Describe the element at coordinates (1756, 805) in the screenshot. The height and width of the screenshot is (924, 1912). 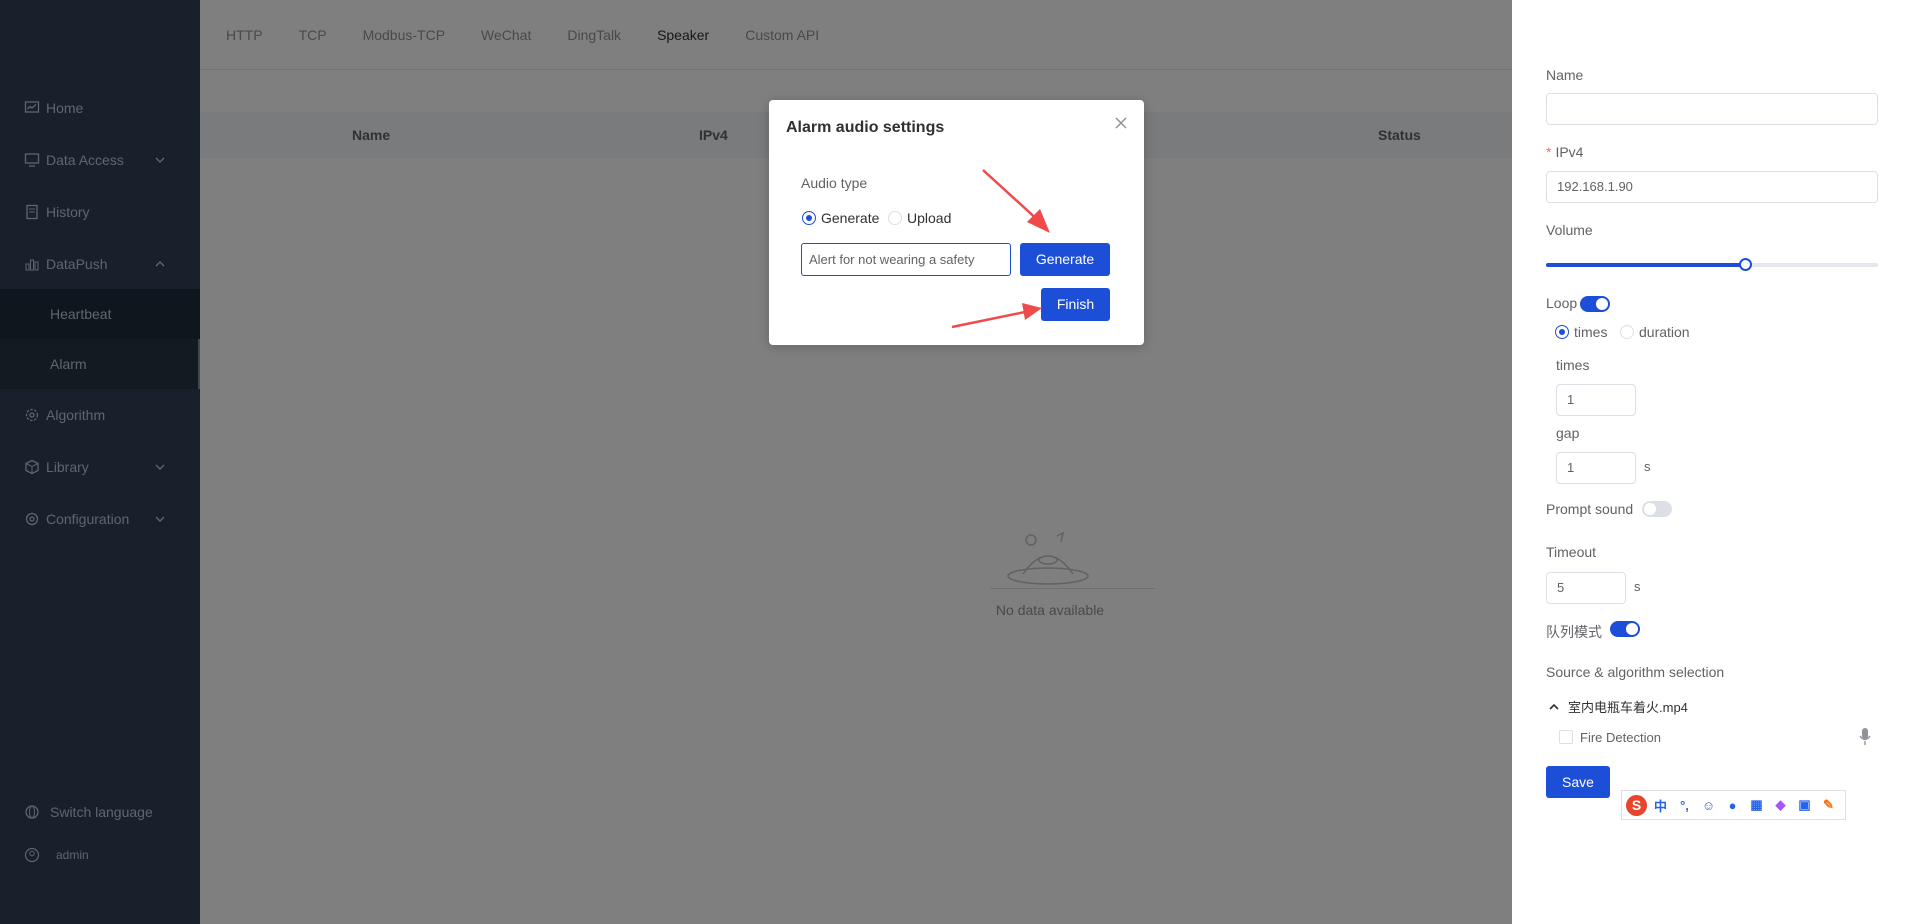
I see `keyboard-icon: ▦` at that location.